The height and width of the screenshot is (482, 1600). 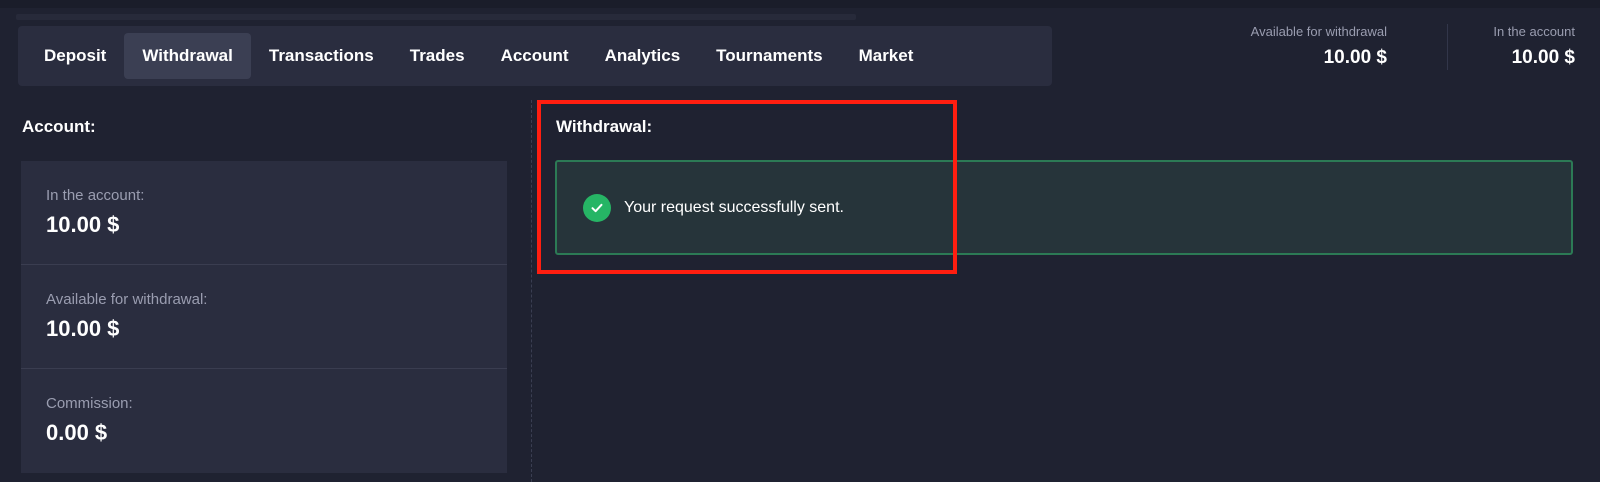 I want to click on header-account-label: In the account, so click(x=1534, y=31).